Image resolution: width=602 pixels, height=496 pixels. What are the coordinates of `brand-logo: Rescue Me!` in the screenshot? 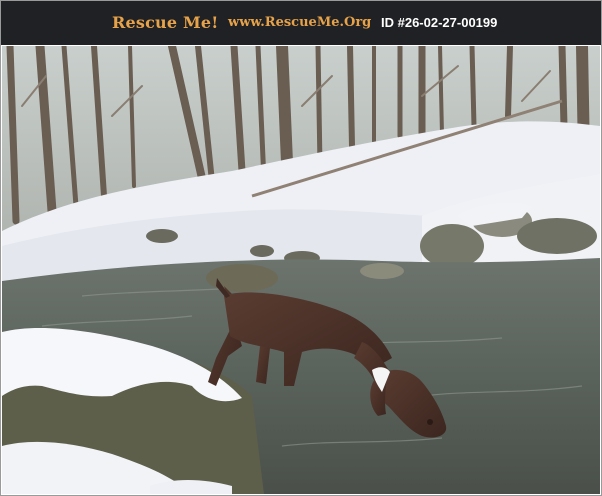 It's located at (165, 22).